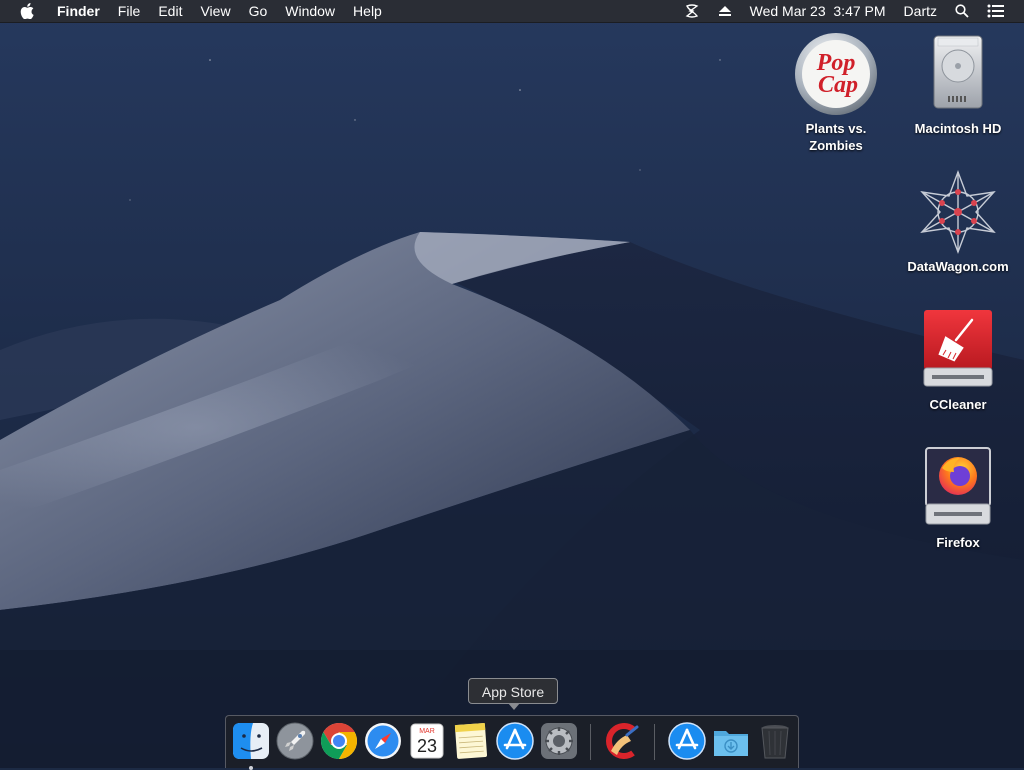 This screenshot has width=1024, height=770. I want to click on tooltip-arrow, so click(514, 706).